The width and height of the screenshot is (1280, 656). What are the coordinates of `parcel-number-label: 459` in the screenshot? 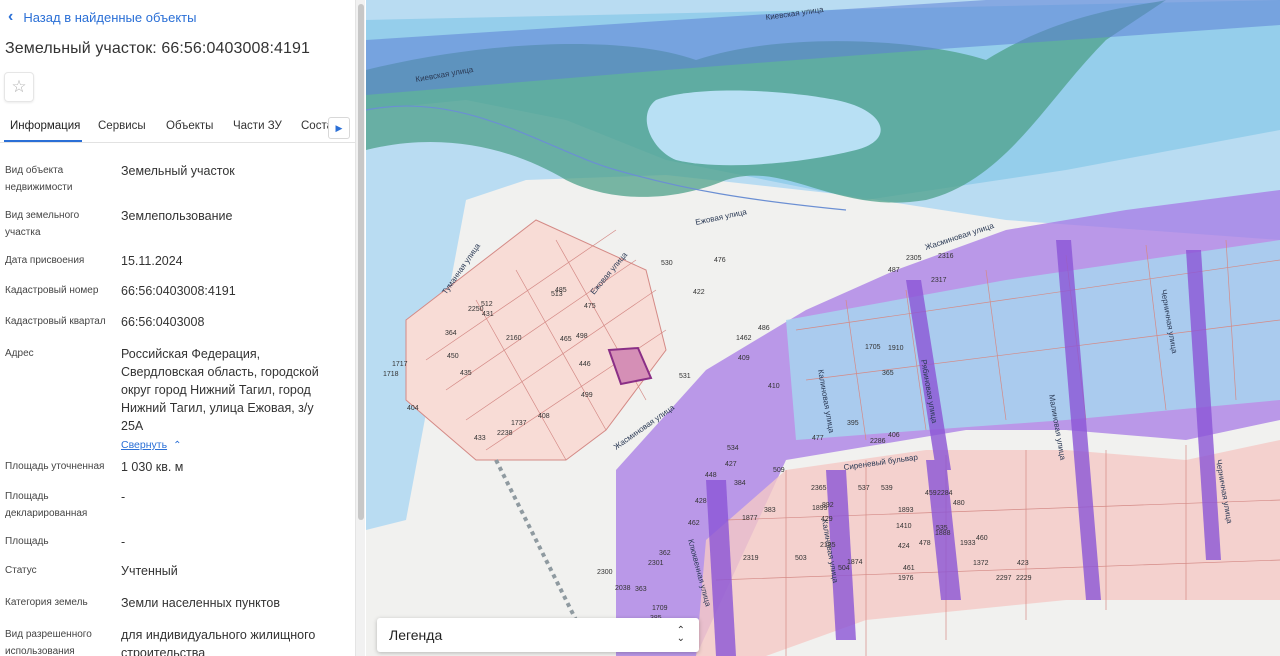 It's located at (931, 493).